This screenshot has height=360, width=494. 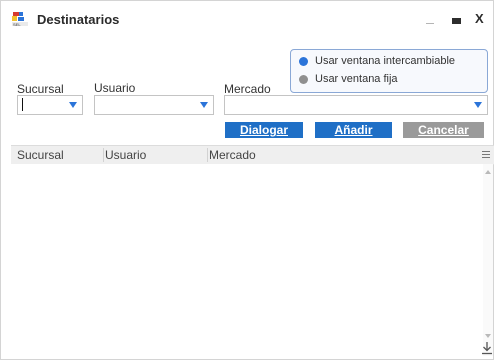 What do you see at coordinates (356, 105) in the screenshot?
I see `mercado-combobox` at bounding box center [356, 105].